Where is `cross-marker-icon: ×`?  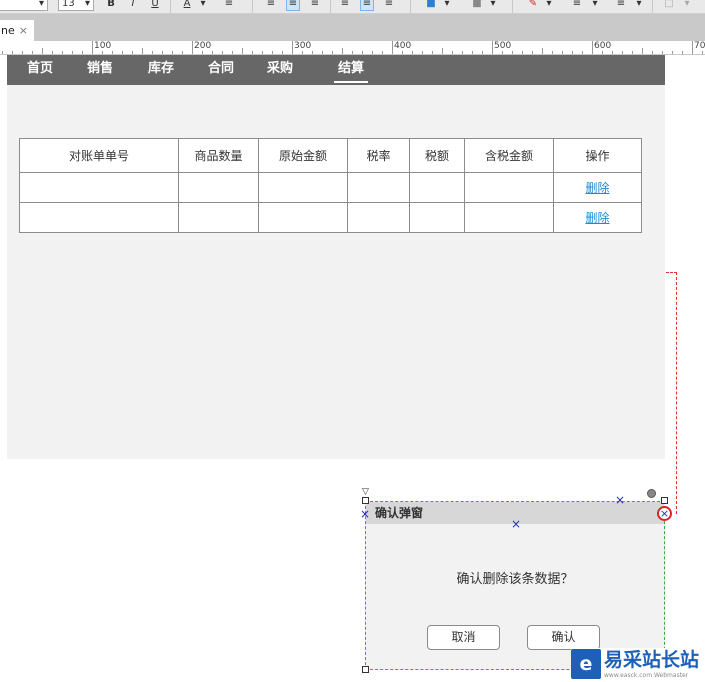
cross-marker-icon: × is located at coordinates (516, 524).